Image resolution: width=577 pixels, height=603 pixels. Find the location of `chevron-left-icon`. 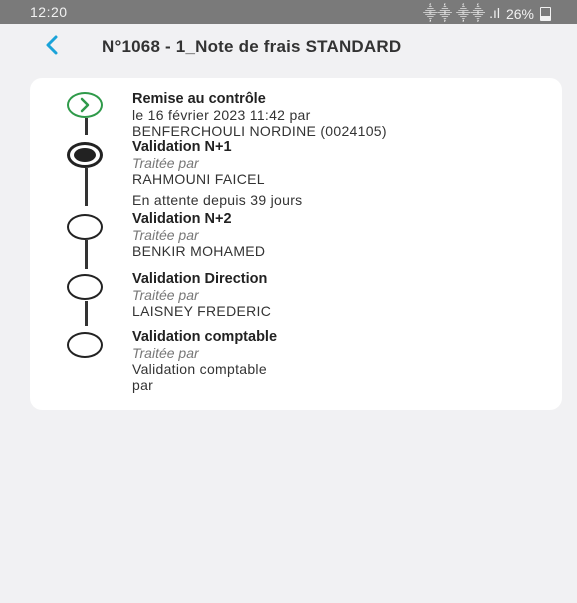

chevron-left-icon is located at coordinates (52, 45).